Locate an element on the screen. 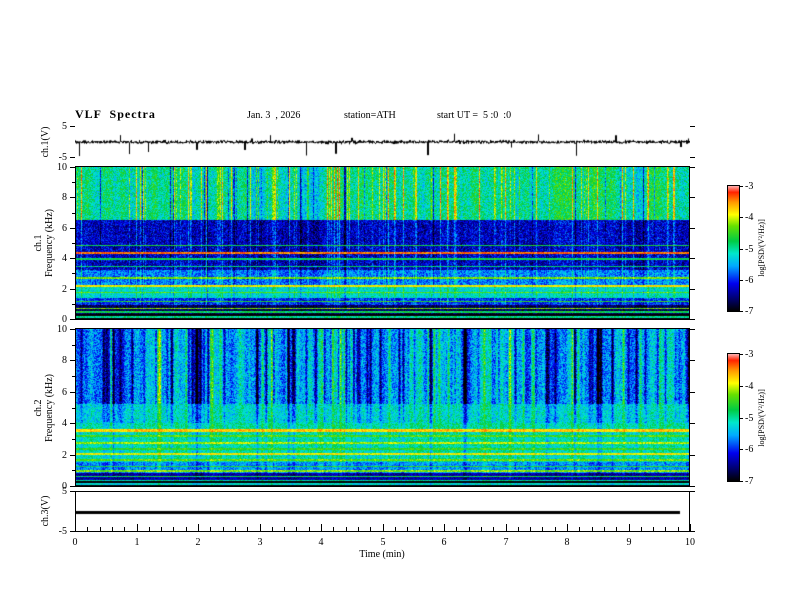 This screenshot has width=792, height=612. y-axis-tick-label: 2 is located at coordinates (64, 455).